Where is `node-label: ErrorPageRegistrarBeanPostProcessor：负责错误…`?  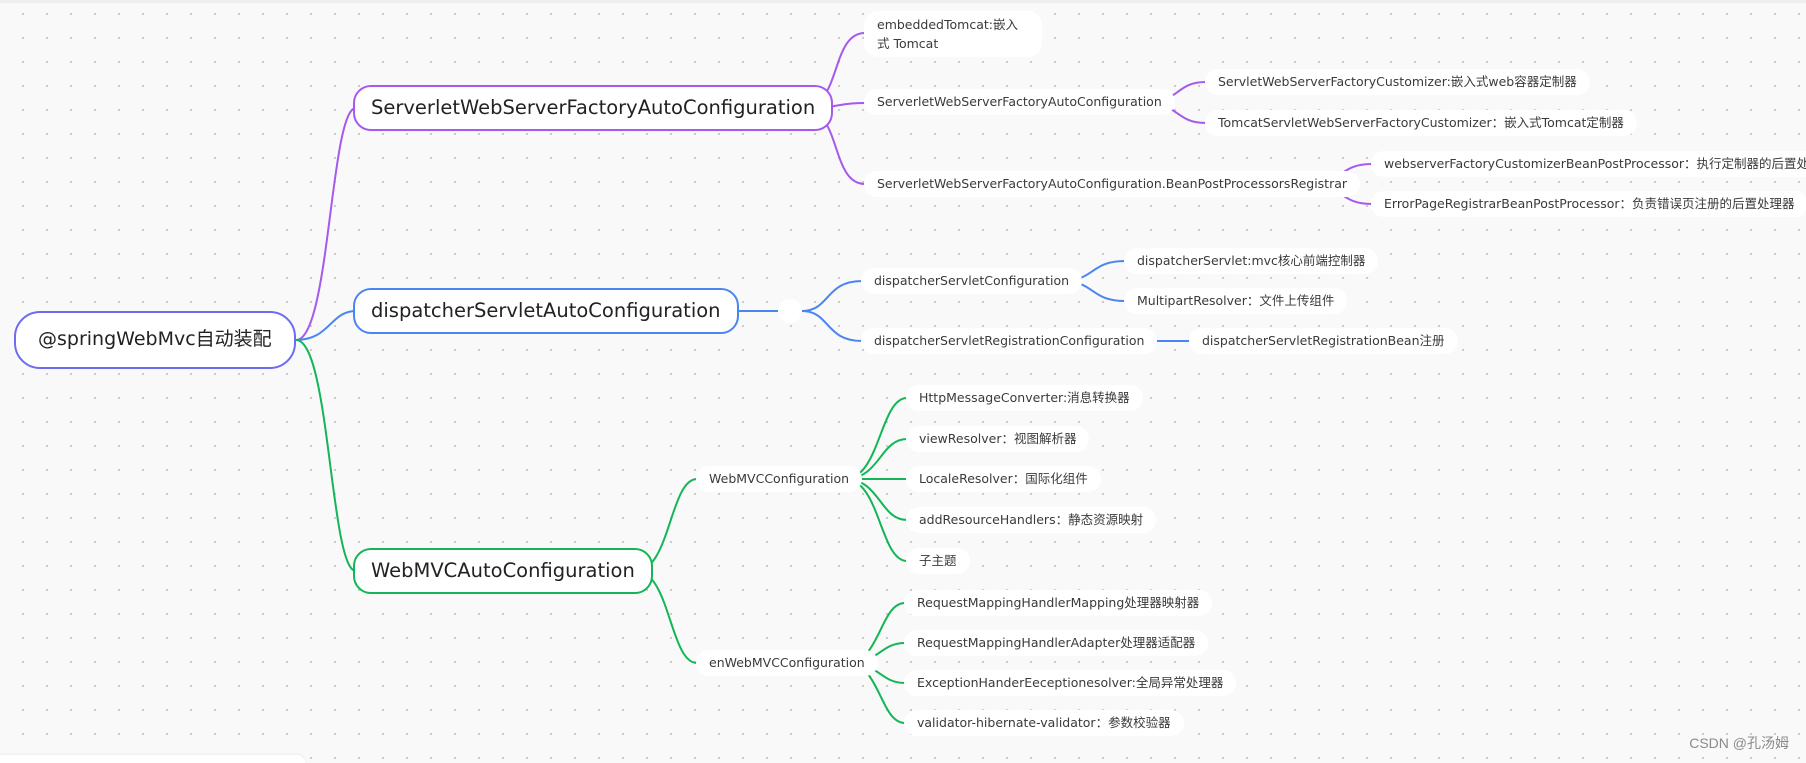
node-label: ErrorPageRegistrarBeanPostProcessor：负责错误… is located at coordinates (1589, 203).